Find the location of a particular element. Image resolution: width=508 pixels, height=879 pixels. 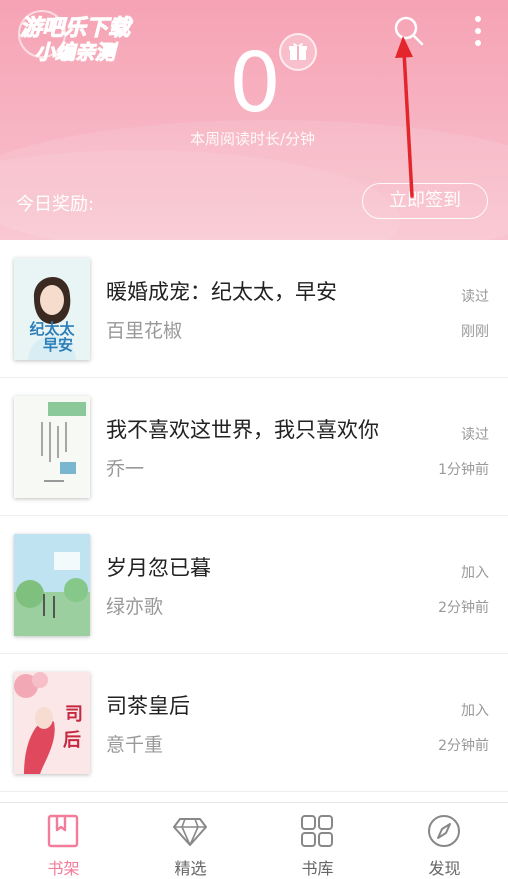

watermark-text: 小编亲测 is located at coordinates (75, 52).